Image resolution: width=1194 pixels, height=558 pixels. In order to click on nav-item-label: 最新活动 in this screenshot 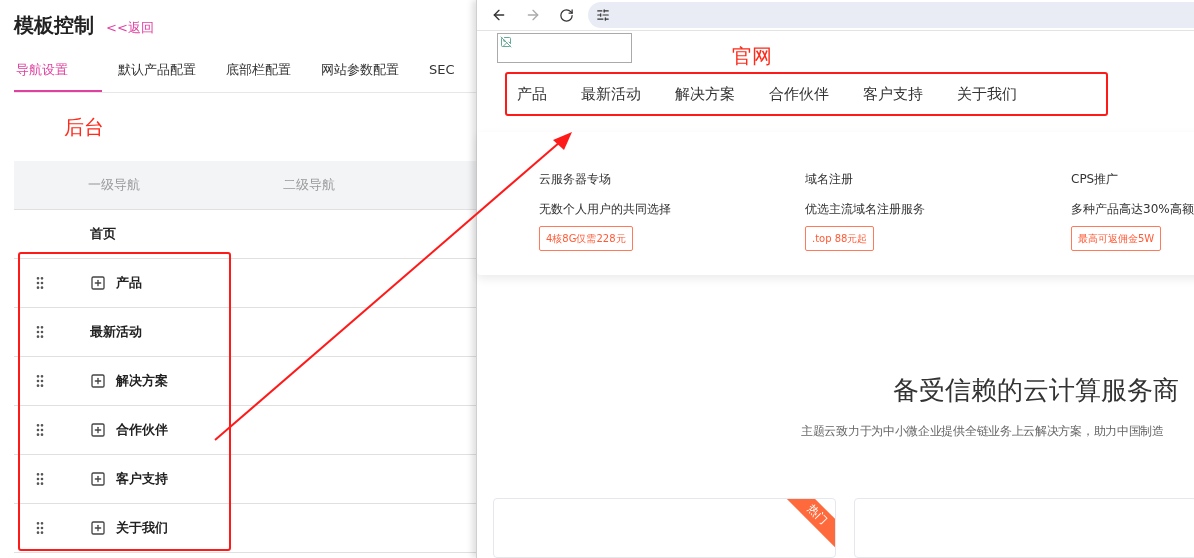, I will do `click(116, 331)`.